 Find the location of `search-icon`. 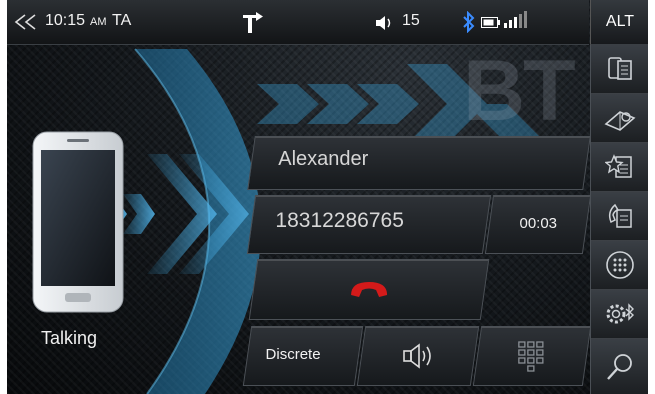

search-icon is located at coordinates (619, 366).